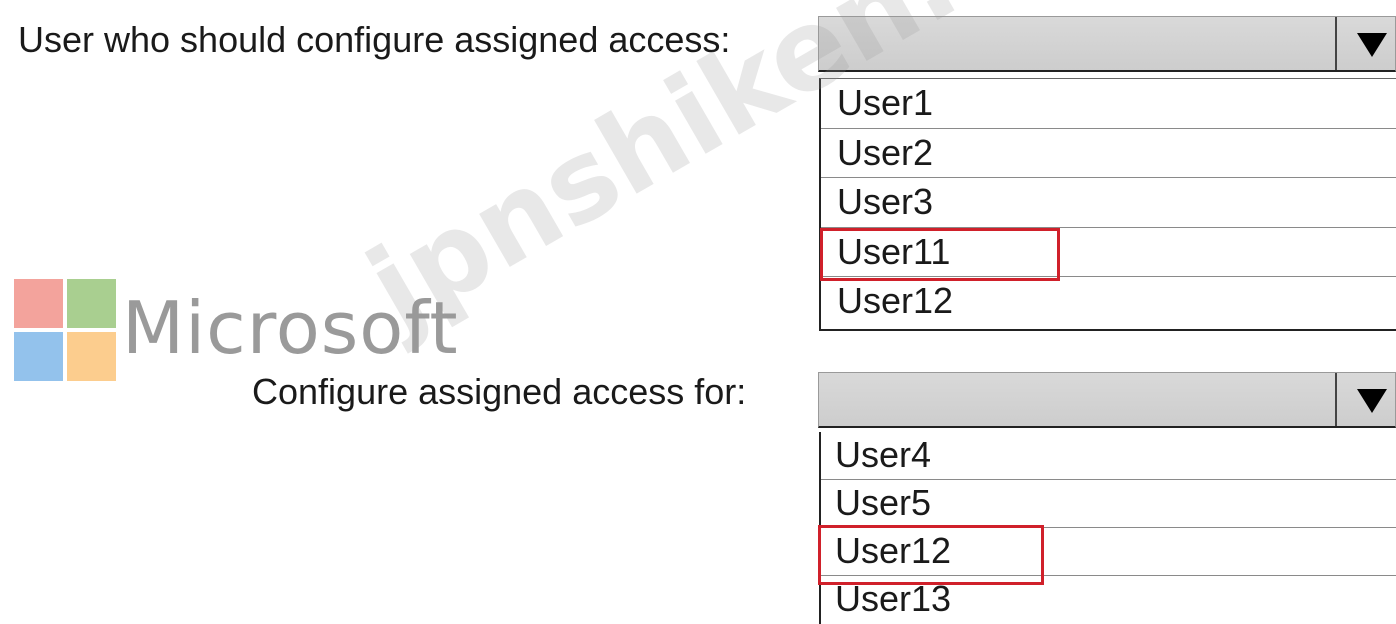 This screenshot has height=624, width=1396. Describe the element at coordinates (65, 330) in the screenshot. I see `microsoft-logo-icon` at that location.